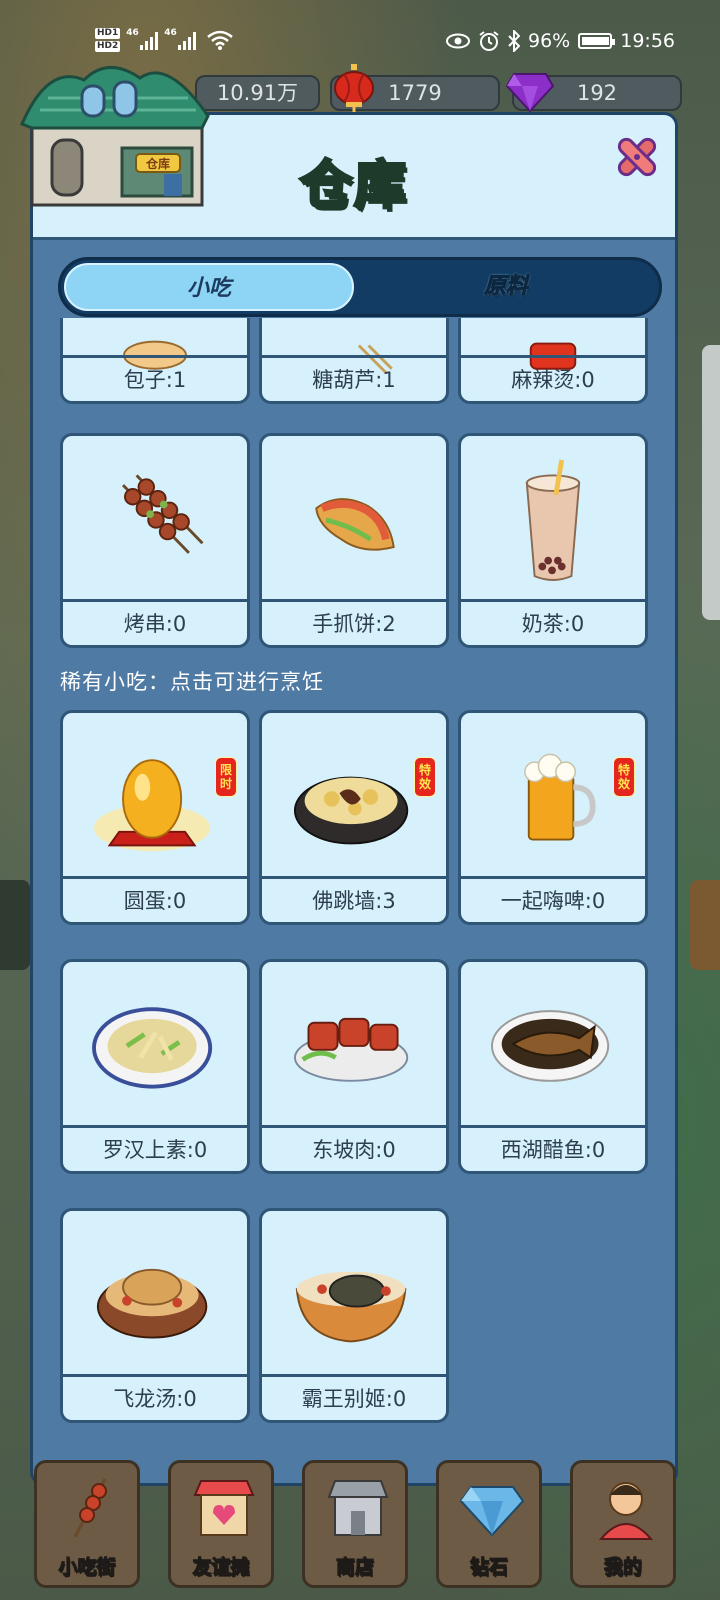 This screenshot has height=1600, width=720. What do you see at coordinates (488, 1567) in the screenshot?
I see `nav-label: 钻石` at bounding box center [488, 1567].